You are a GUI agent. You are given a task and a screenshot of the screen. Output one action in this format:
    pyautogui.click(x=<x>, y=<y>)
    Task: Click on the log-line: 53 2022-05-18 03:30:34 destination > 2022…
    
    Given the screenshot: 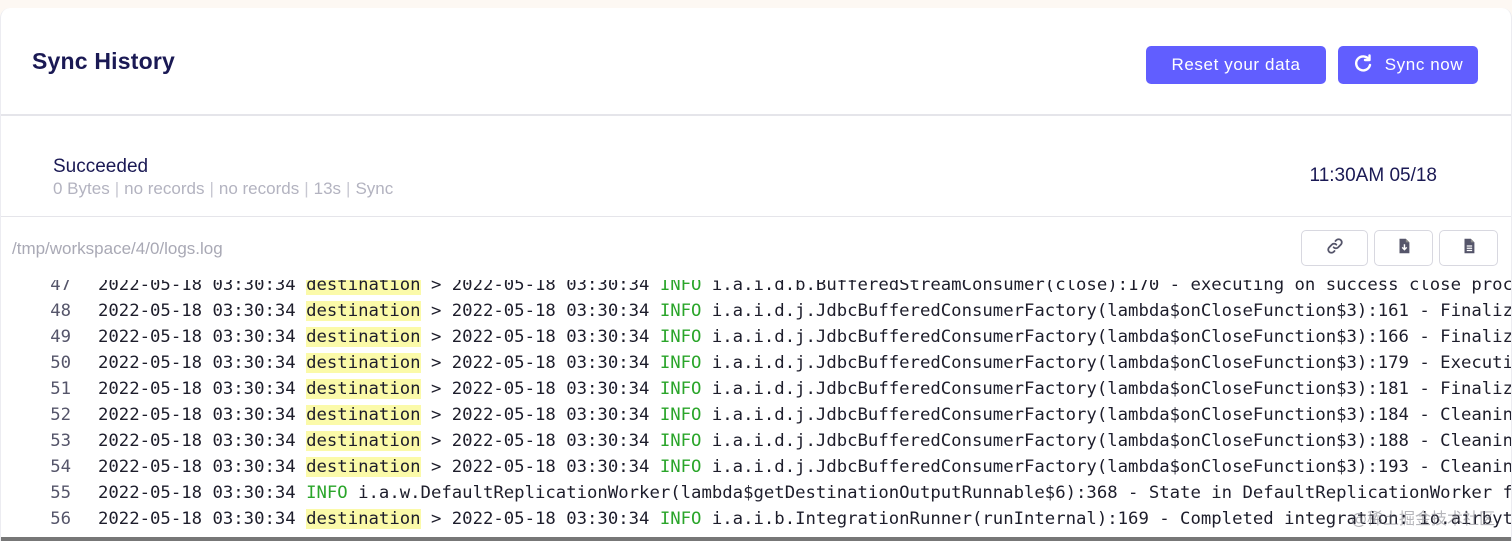 What is the action you would take?
    pyautogui.click(x=756, y=441)
    